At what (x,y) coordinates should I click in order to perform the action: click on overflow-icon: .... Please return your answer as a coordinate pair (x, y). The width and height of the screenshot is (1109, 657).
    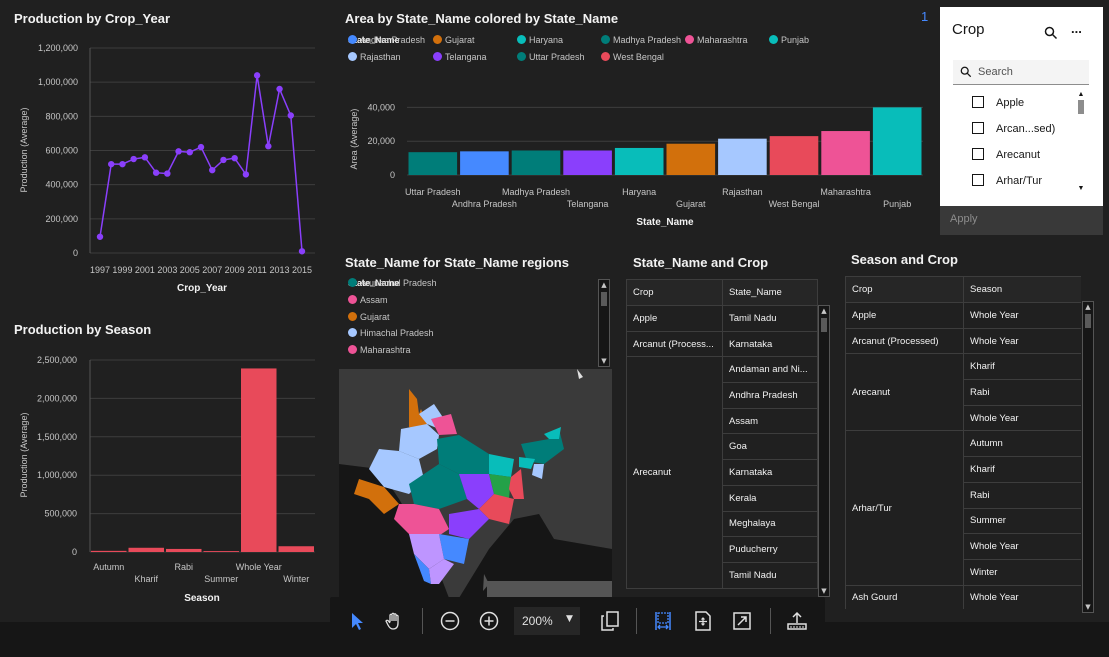
    Looking at the image, I should click on (1076, 28).